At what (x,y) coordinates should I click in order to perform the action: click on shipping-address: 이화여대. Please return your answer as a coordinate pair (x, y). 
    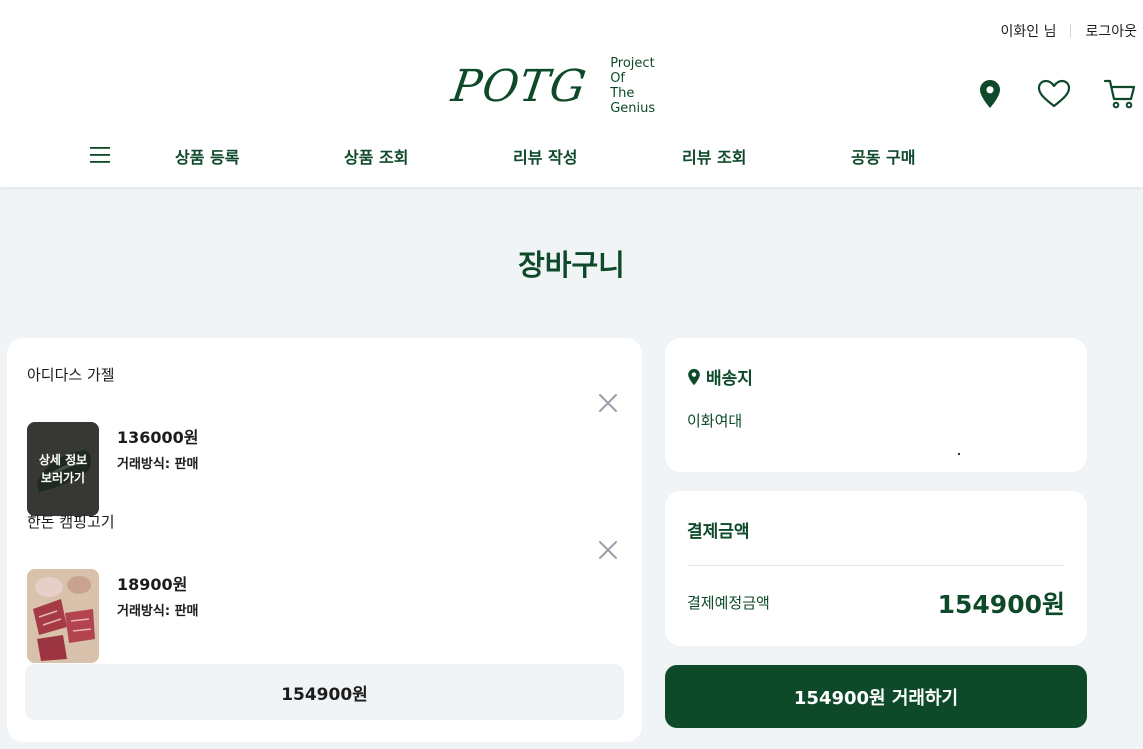
    Looking at the image, I should click on (715, 421).